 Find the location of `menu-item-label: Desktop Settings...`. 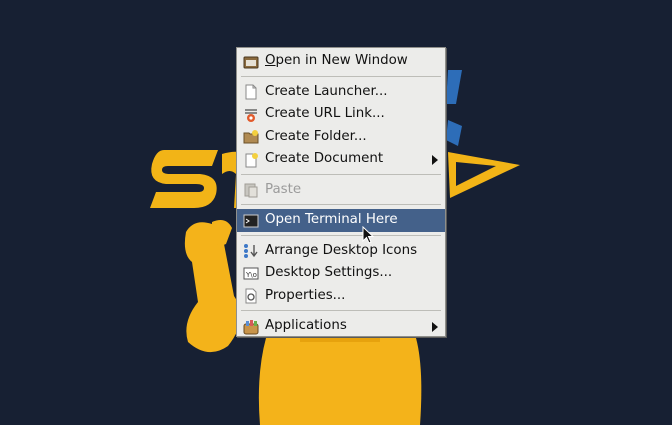

menu-item-label: Desktop Settings... is located at coordinates (329, 272).